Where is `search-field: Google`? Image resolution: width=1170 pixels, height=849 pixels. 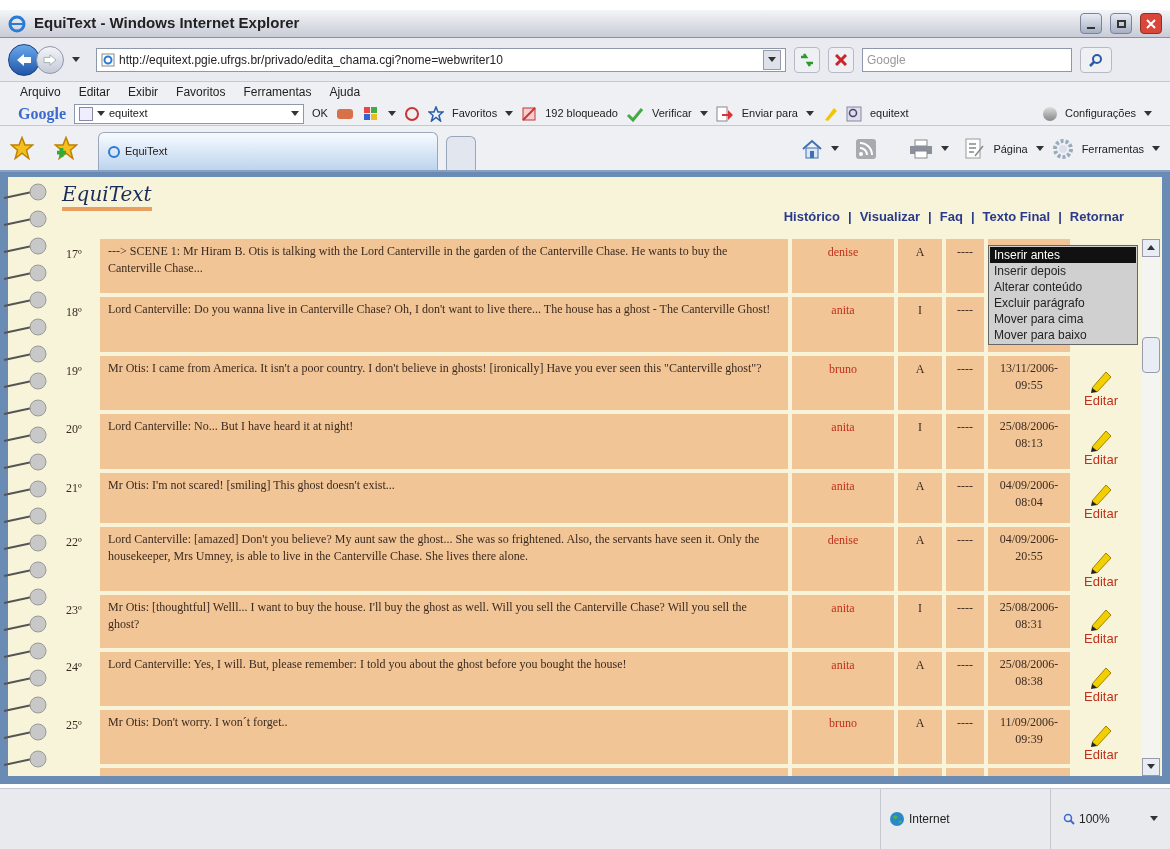
search-field: Google is located at coordinates (967, 59).